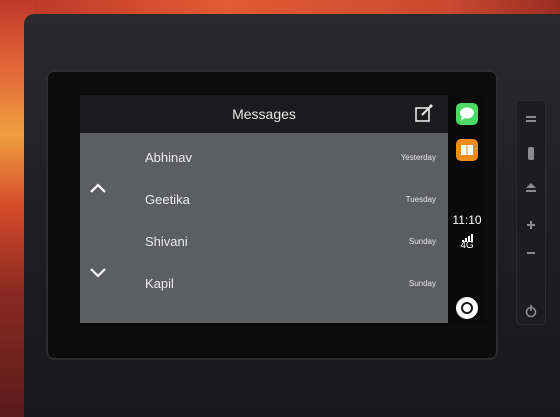  I want to click on list-item: Geetika Tuesday, so click(264, 200).